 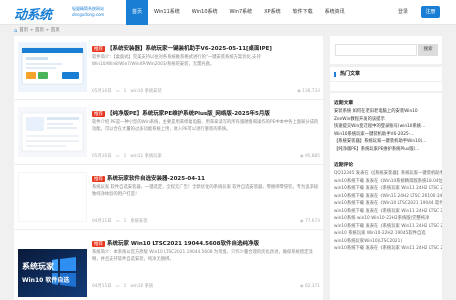 What do you see at coordinates (156, 179) in the screenshot?
I see `article-title-text: 系统玩家软件自选安装器-2025-04-11` at bounding box center [156, 179].